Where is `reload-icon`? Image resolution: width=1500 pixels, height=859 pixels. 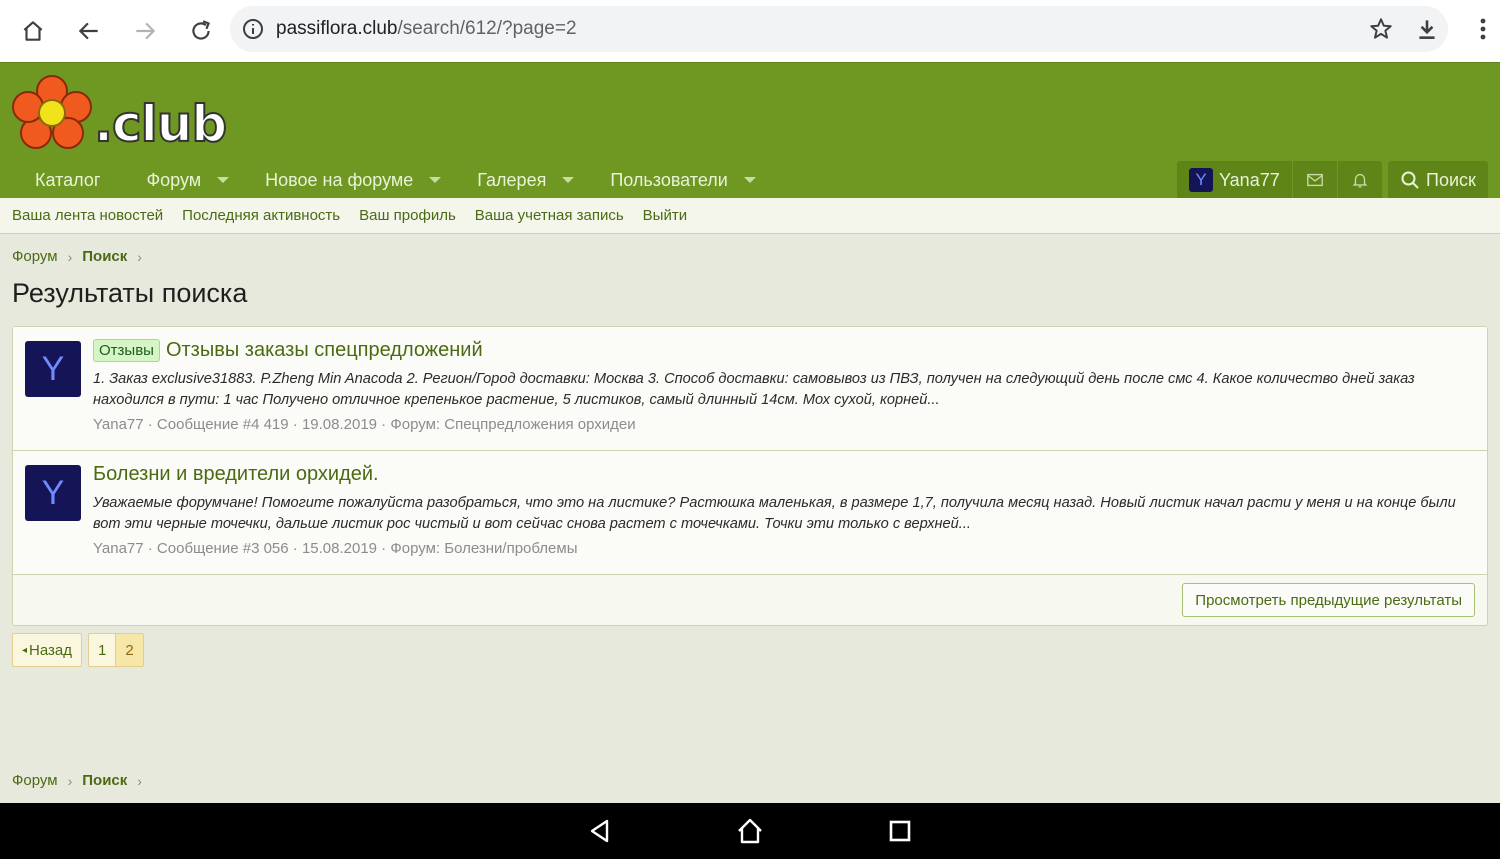 reload-icon is located at coordinates (201, 30).